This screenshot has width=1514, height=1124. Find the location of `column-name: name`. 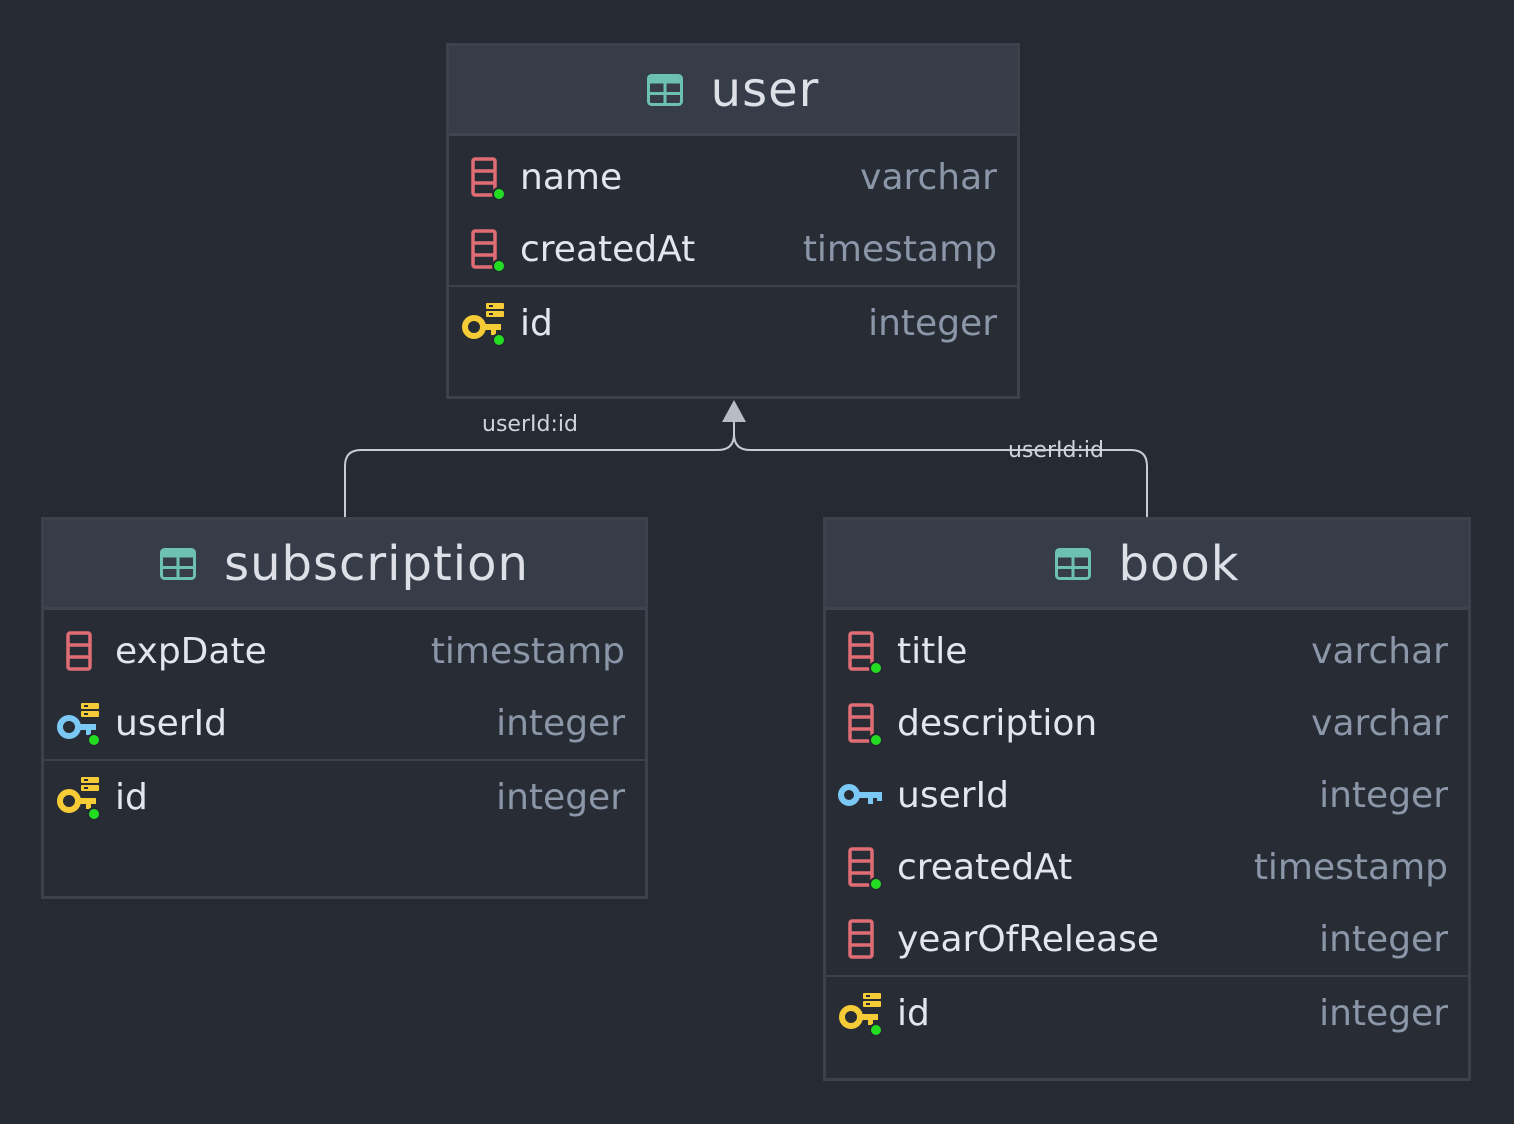

column-name: name is located at coordinates (571, 177).